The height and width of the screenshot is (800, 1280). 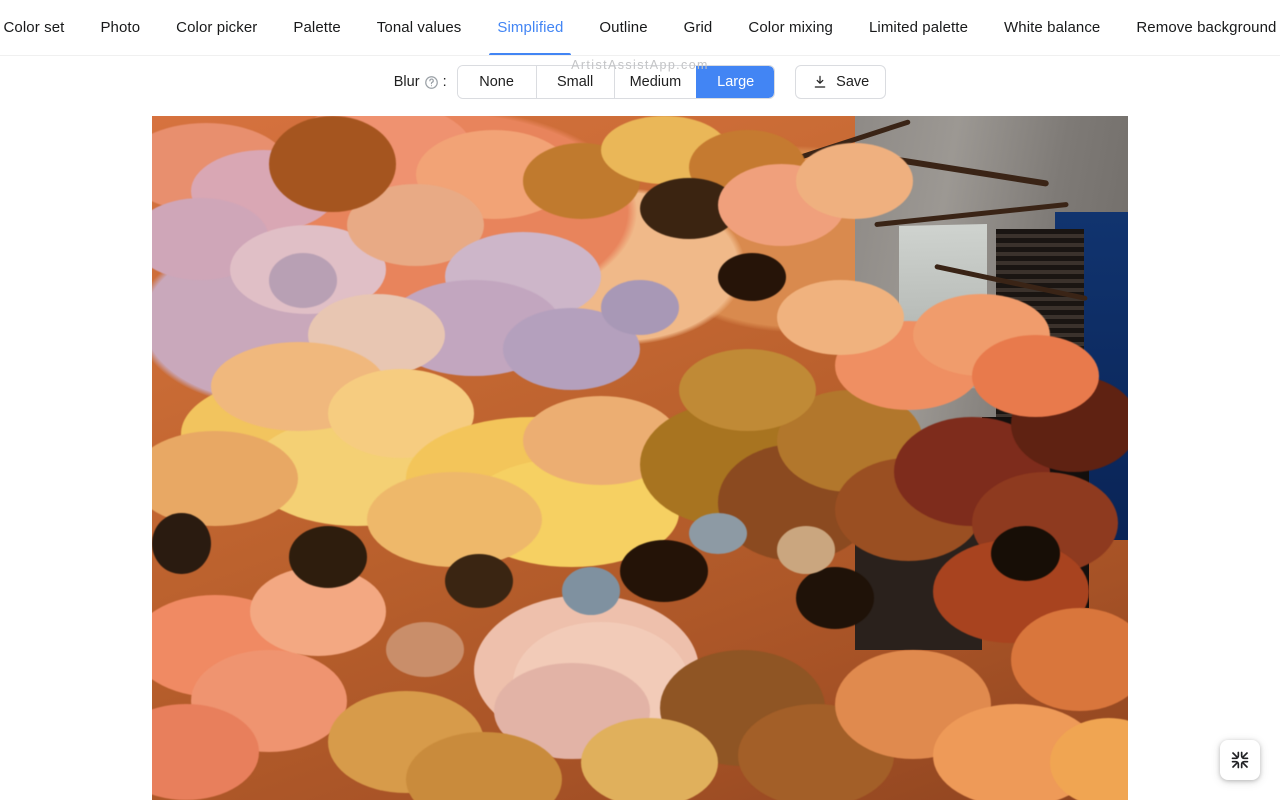 I want to click on tab-label: Grid, so click(x=698, y=27).